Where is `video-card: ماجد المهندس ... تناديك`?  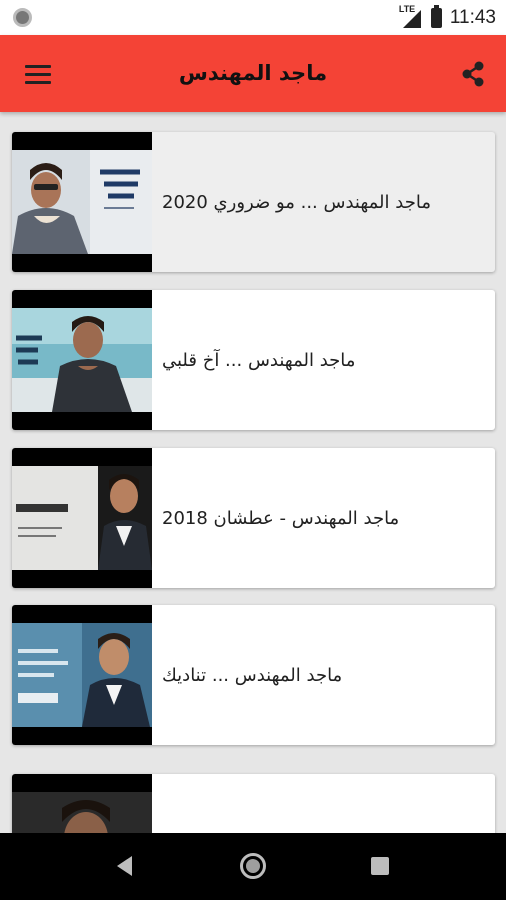 video-card: ماجد المهندس ... تناديك is located at coordinates (253, 675).